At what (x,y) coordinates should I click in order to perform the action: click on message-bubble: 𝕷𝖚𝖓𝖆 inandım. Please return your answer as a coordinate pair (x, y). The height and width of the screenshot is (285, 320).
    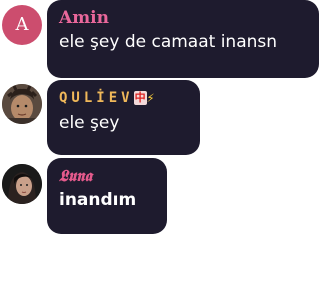
    Looking at the image, I should click on (107, 196).